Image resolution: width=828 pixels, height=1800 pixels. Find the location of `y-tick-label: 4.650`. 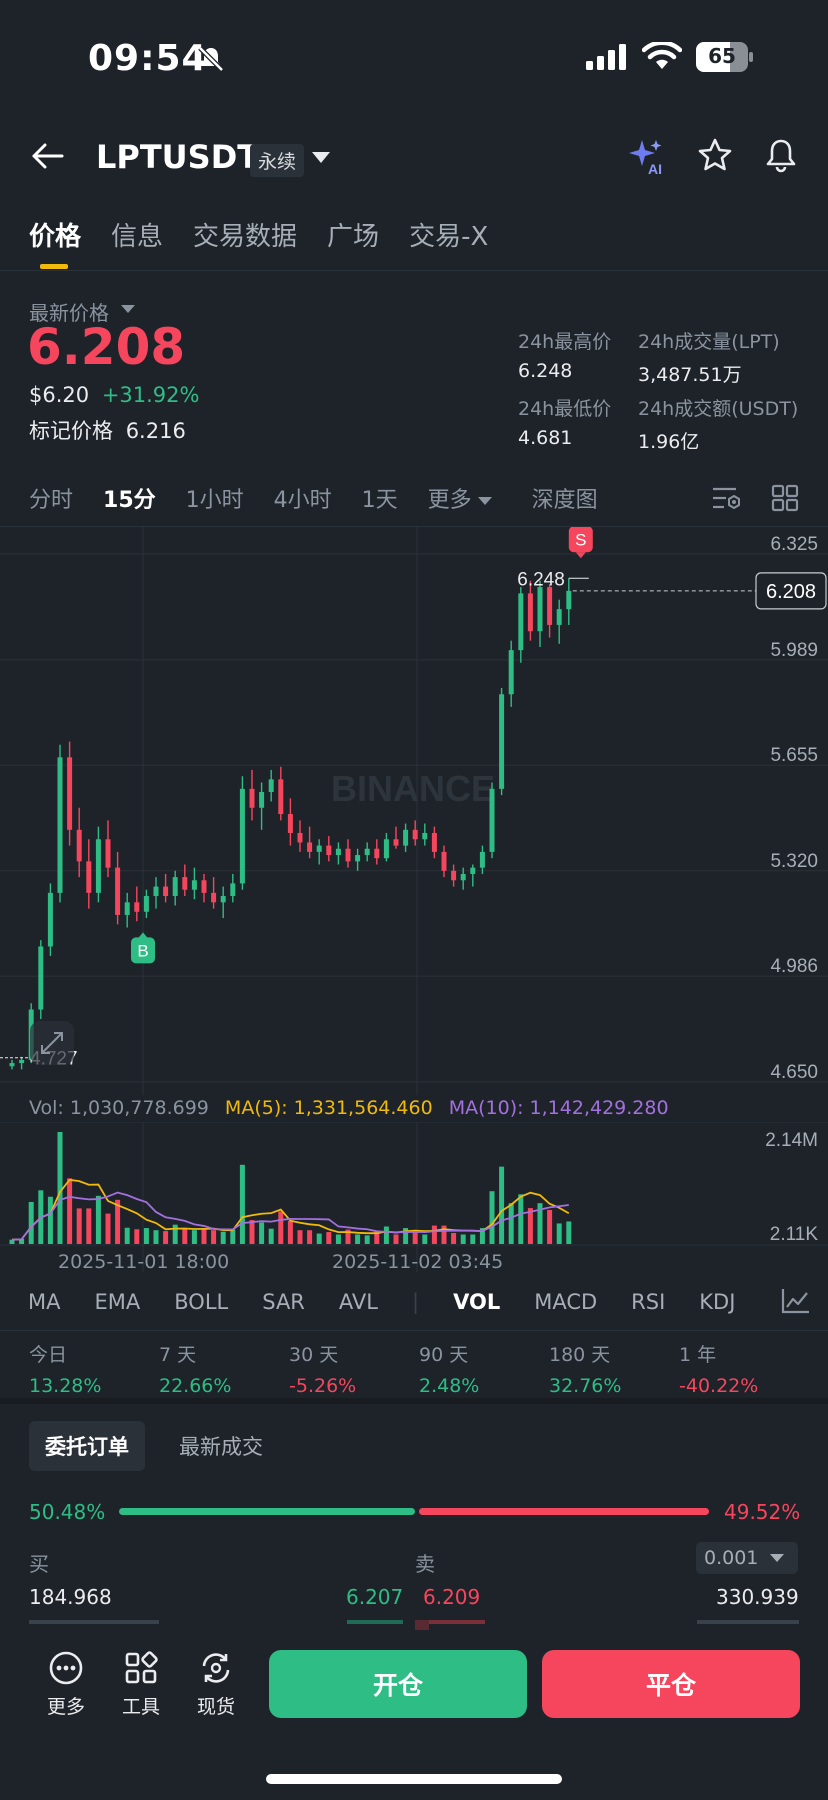

y-tick-label: 4.650 is located at coordinates (794, 1072).